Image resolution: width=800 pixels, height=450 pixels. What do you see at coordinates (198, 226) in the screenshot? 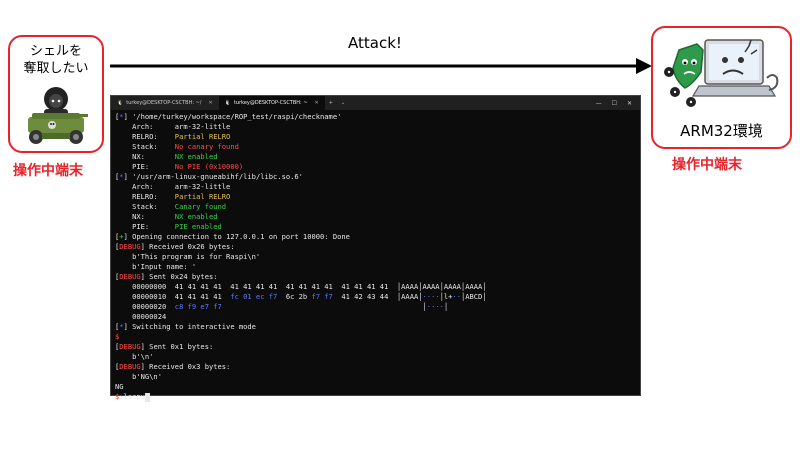
I see `terminal-text: PIE enabled` at bounding box center [198, 226].